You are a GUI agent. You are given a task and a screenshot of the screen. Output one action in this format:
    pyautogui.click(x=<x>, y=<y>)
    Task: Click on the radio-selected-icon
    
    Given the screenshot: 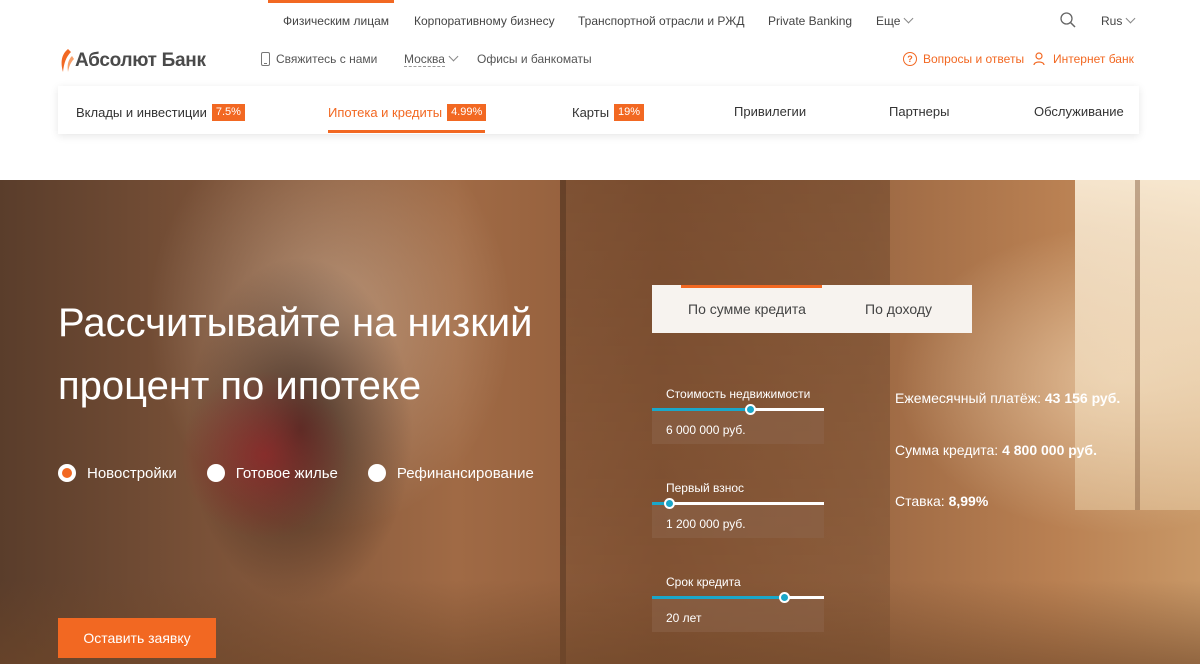 What is the action you would take?
    pyautogui.click(x=67, y=473)
    